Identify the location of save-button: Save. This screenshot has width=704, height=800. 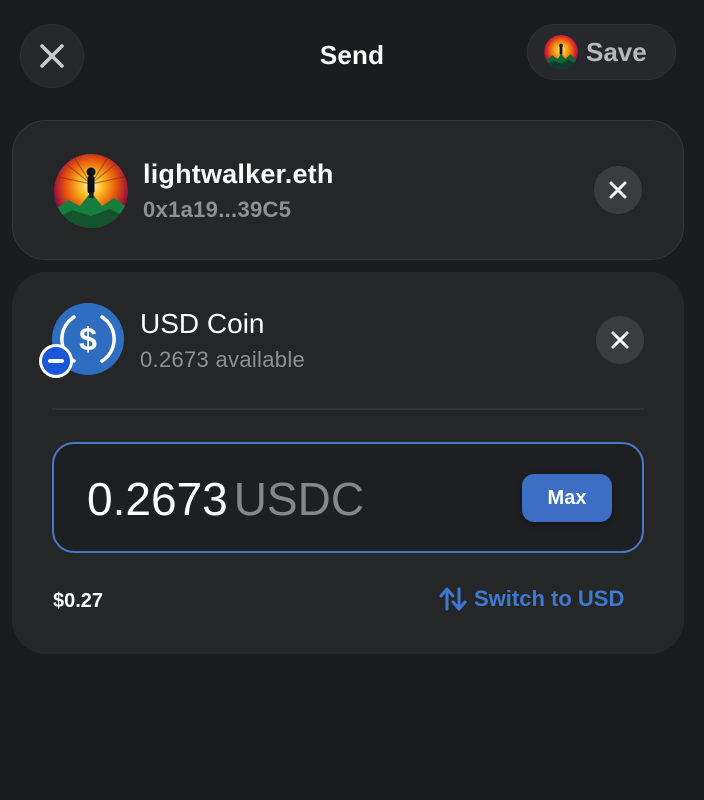
(601, 52).